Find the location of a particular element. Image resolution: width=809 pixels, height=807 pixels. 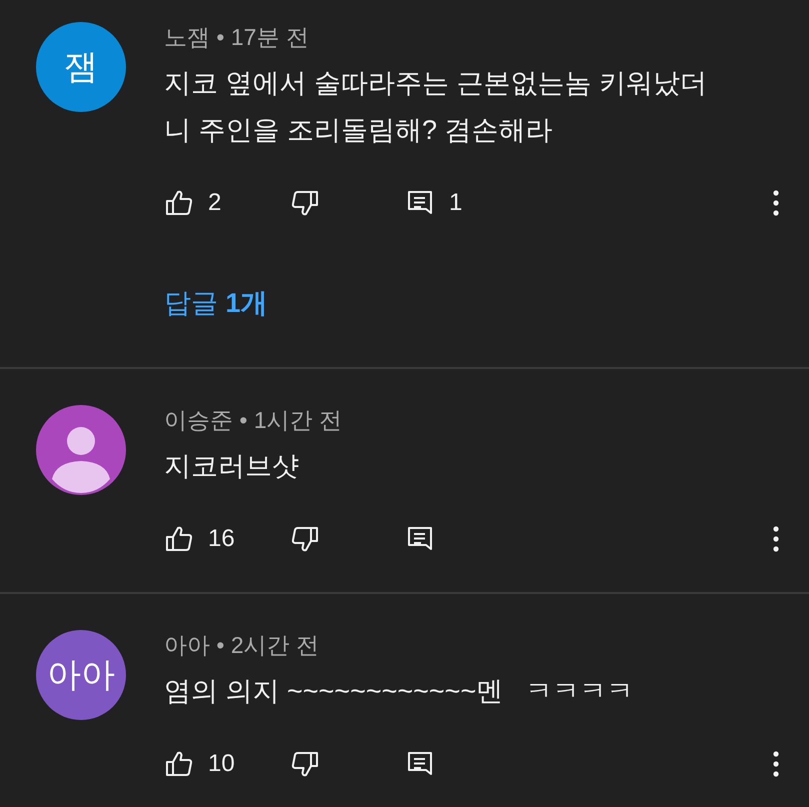

comment-text: 염의 의지 ~~~~~~~~~~~~멘 ㅋㅋㅋㅋ is located at coordinates (399, 691).